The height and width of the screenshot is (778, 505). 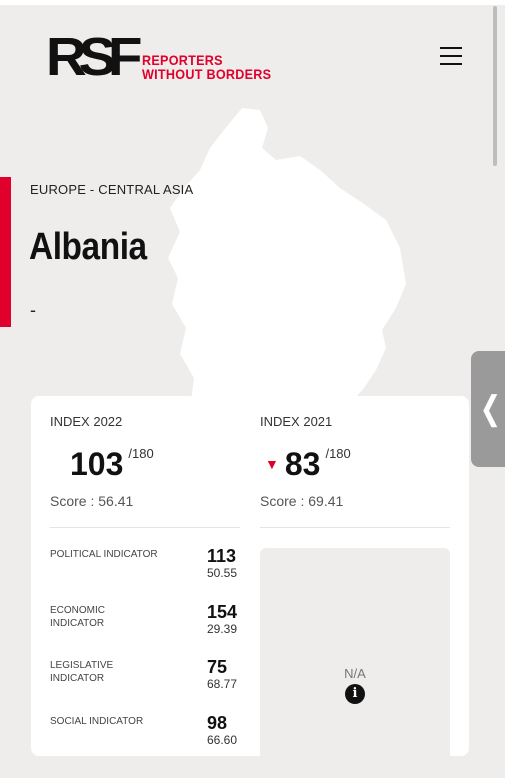 I want to click on indicator-legislative: LEGISLATIVE INDICATOR 75 68.77, so click(x=144, y=674).